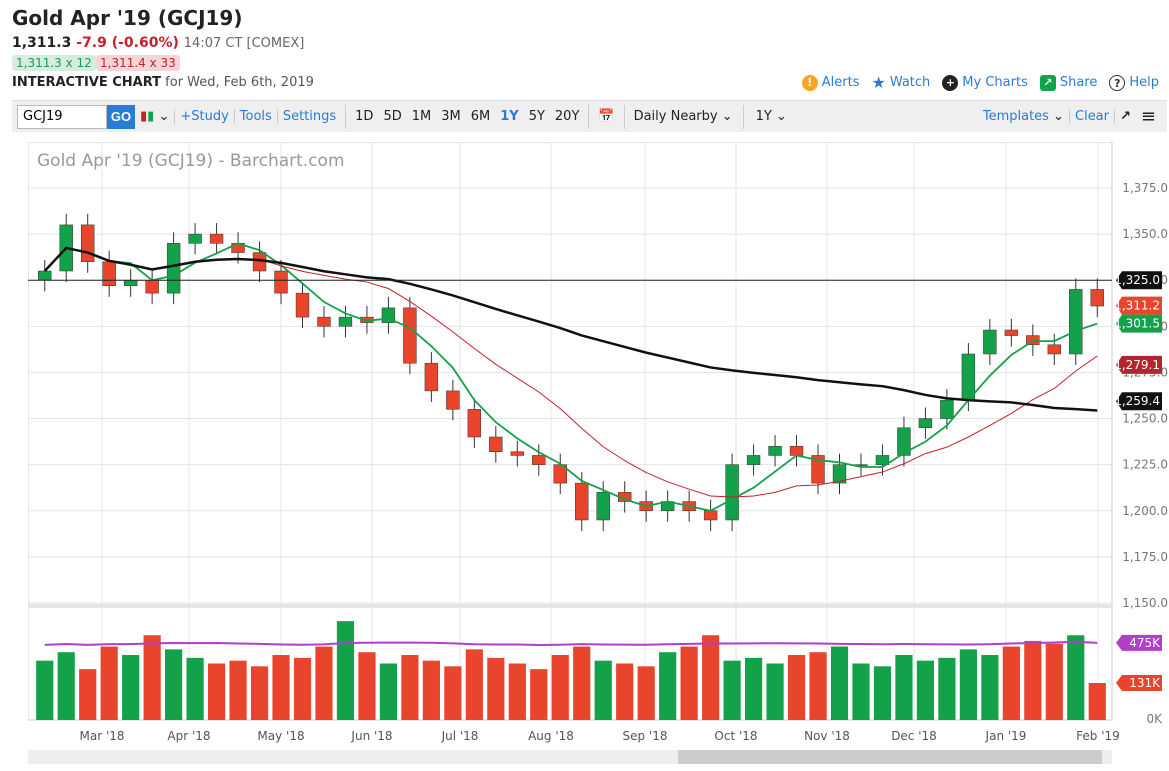 The height and width of the screenshot is (771, 1169). What do you see at coordinates (422, 116) in the screenshot?
I see `period-1m: 1M` at bounding box center [422, 116].